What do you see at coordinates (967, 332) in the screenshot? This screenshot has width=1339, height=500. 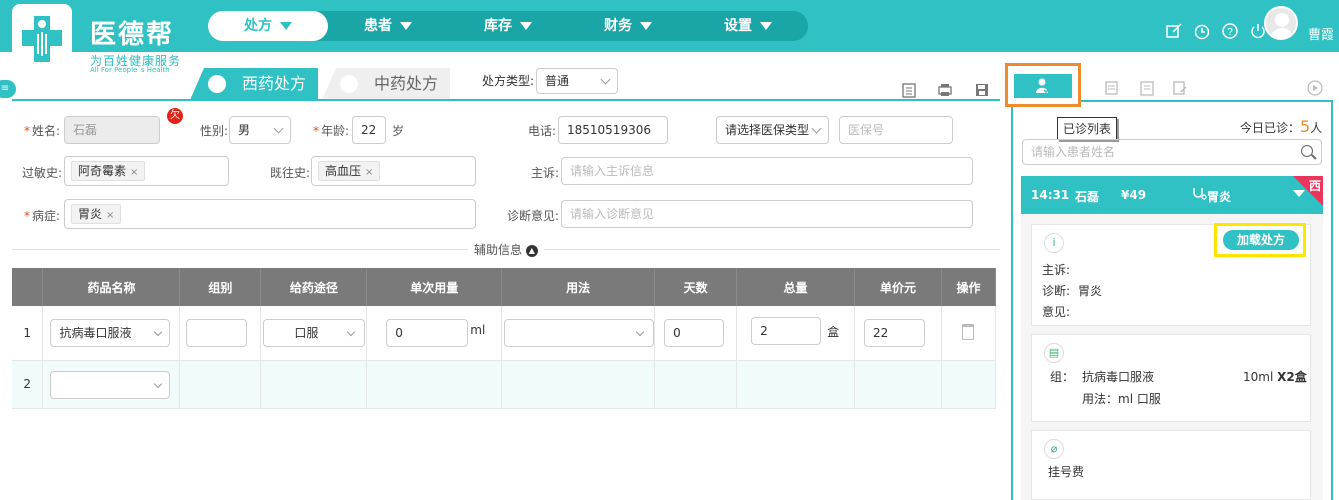 I see `trash-icon` at bounding box center [967, 332].